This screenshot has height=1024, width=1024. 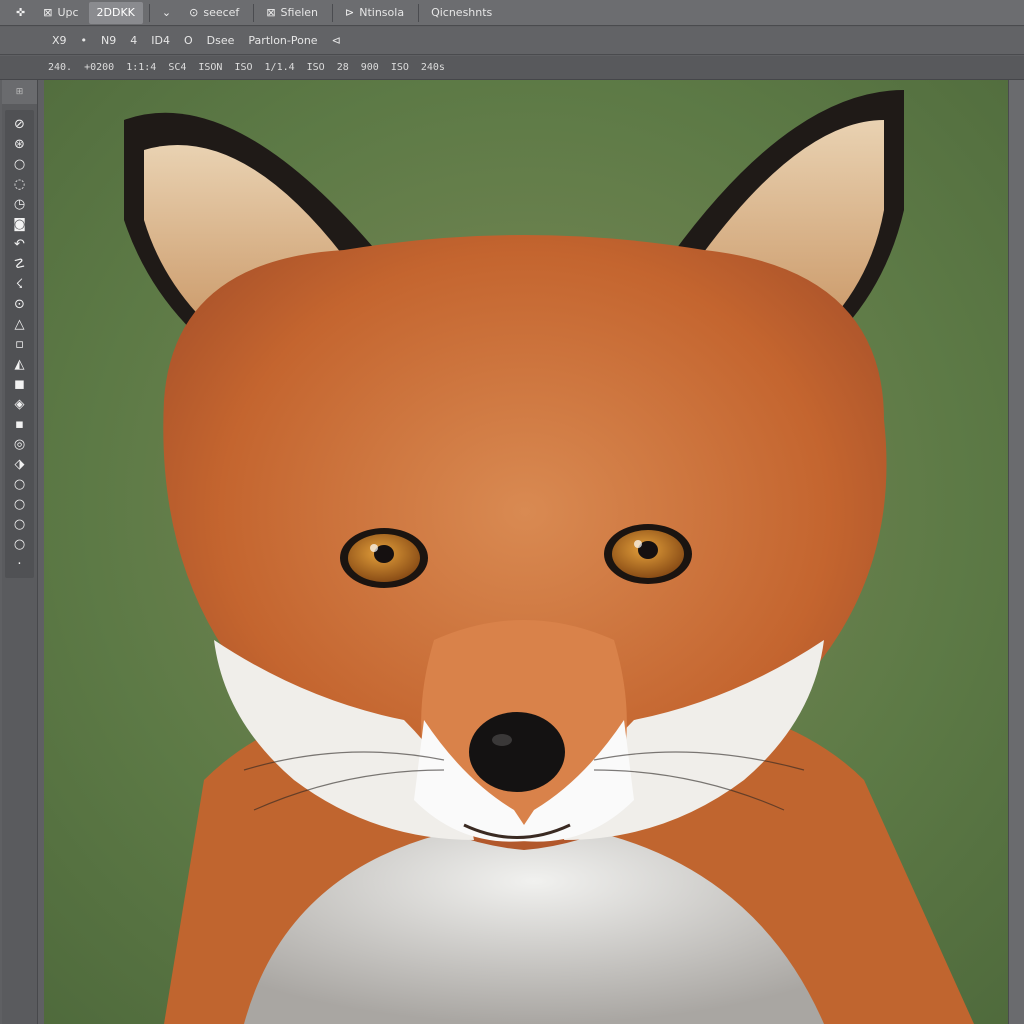 What do you see at coordinates (221, 40) in the screenshot?
I see `option-item-6: Dsee` at bounding box center [221, 40].